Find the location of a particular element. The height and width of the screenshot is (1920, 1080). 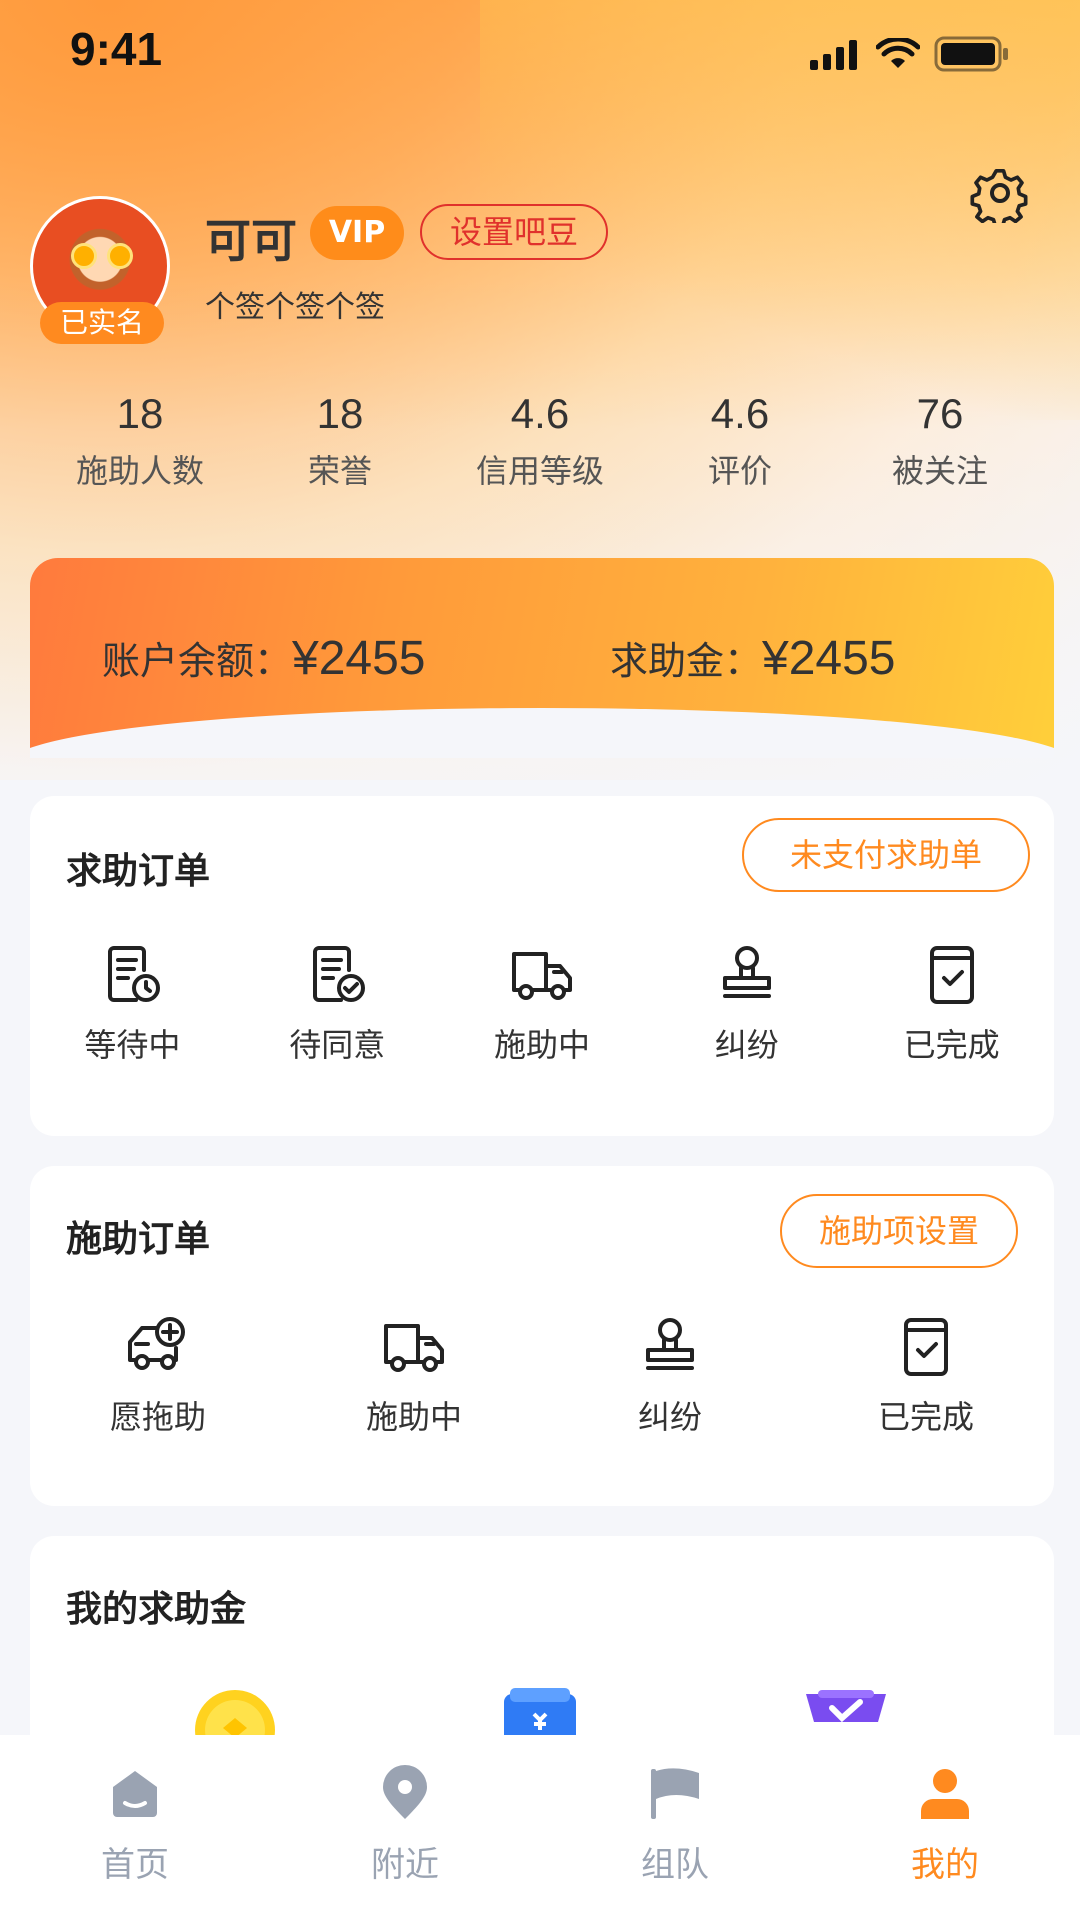

help-fund-balance: 求助金：¥2455 is located at coordinates (753, 658).